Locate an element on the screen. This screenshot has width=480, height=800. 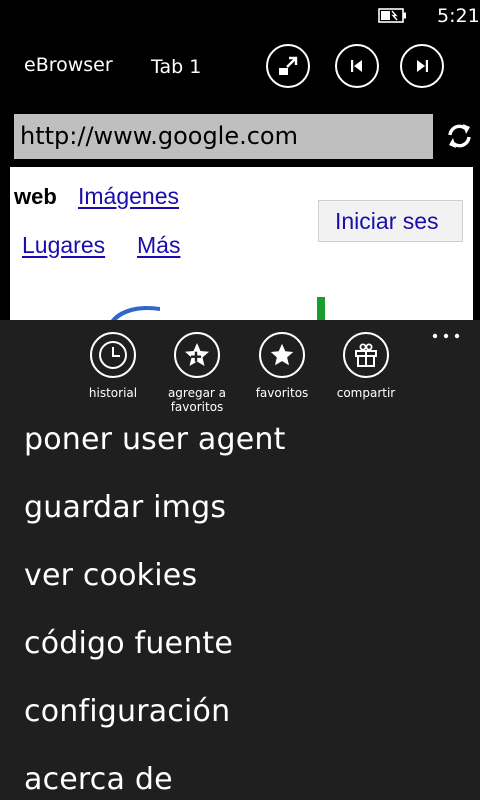
favorites-button: favoritos is located at coordinates (282, 366).